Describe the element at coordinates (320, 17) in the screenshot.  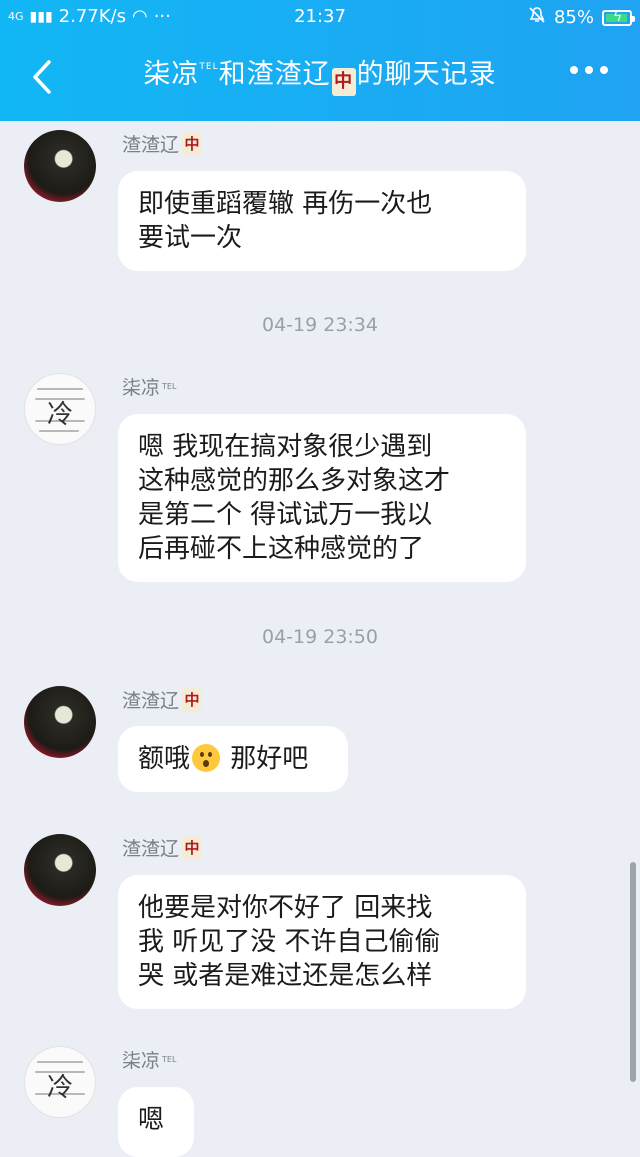
I see `status-bar: 4G ▮▮▮ 2.77K/s ◠ ··· 21:37 85% ϟ` at that location.